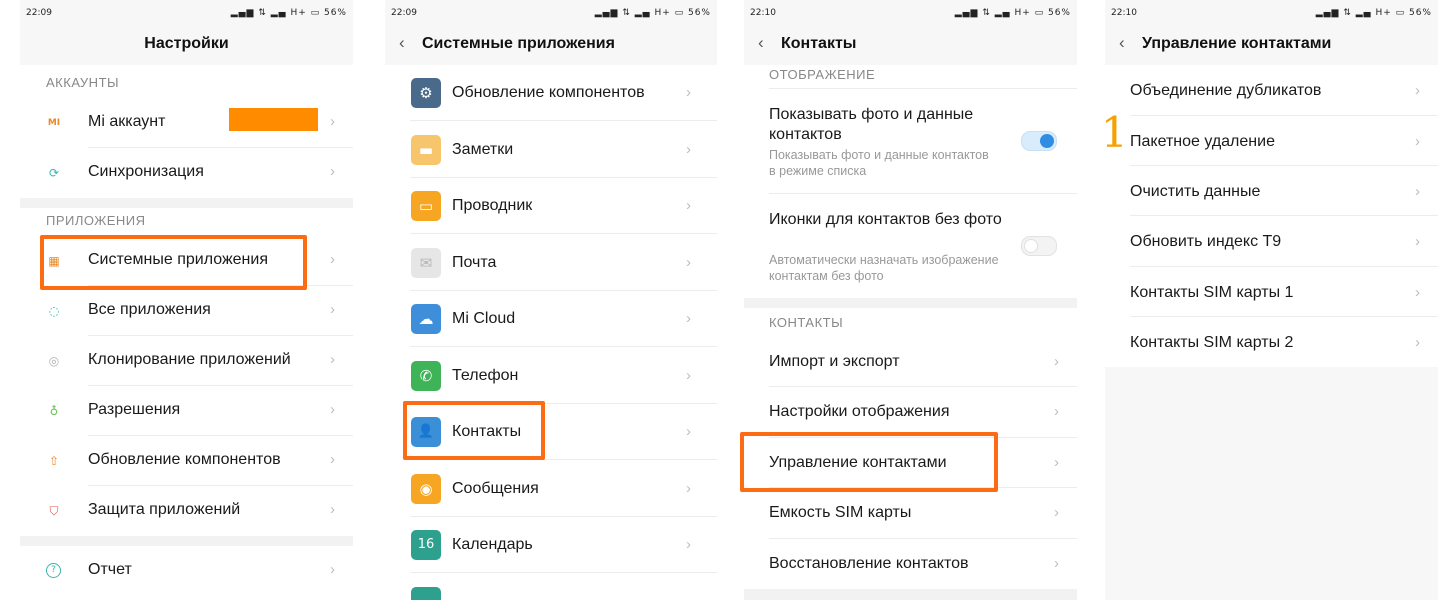  I want to click on contacts-item-restore: Восстановление контактов ›, so click(910, 564).